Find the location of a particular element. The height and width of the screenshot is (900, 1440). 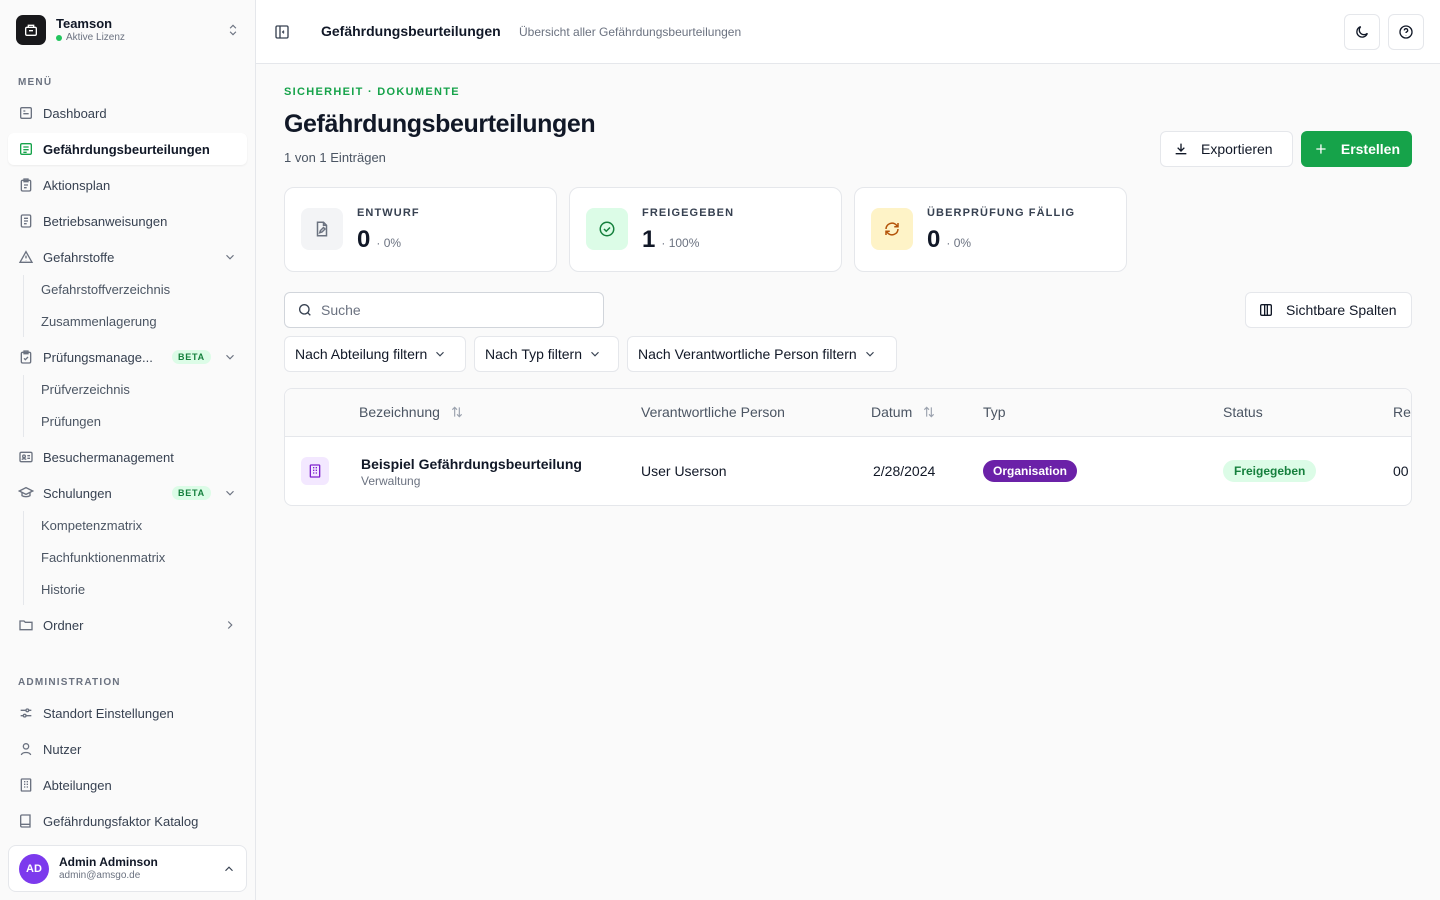

sidebar-item-schulungen: Schulungen BETA is located at coordinates (127, 493).